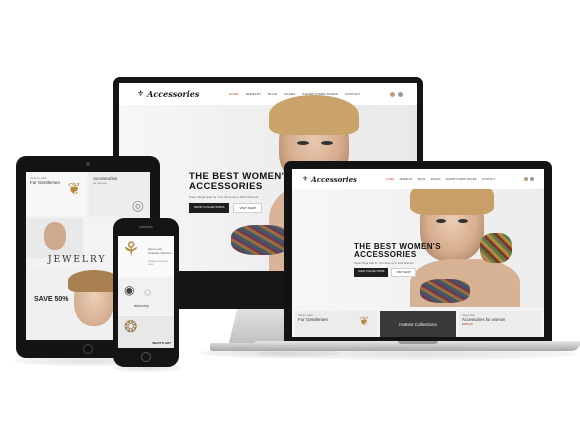  Describe the element at coordinates (418, 342) in the screenshot. I see `laptop-notch` at that location.